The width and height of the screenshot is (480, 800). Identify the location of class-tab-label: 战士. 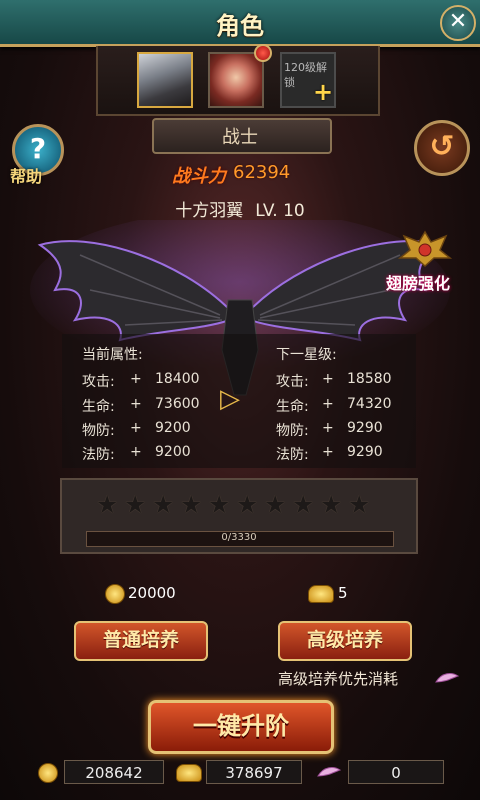
(240, 137).